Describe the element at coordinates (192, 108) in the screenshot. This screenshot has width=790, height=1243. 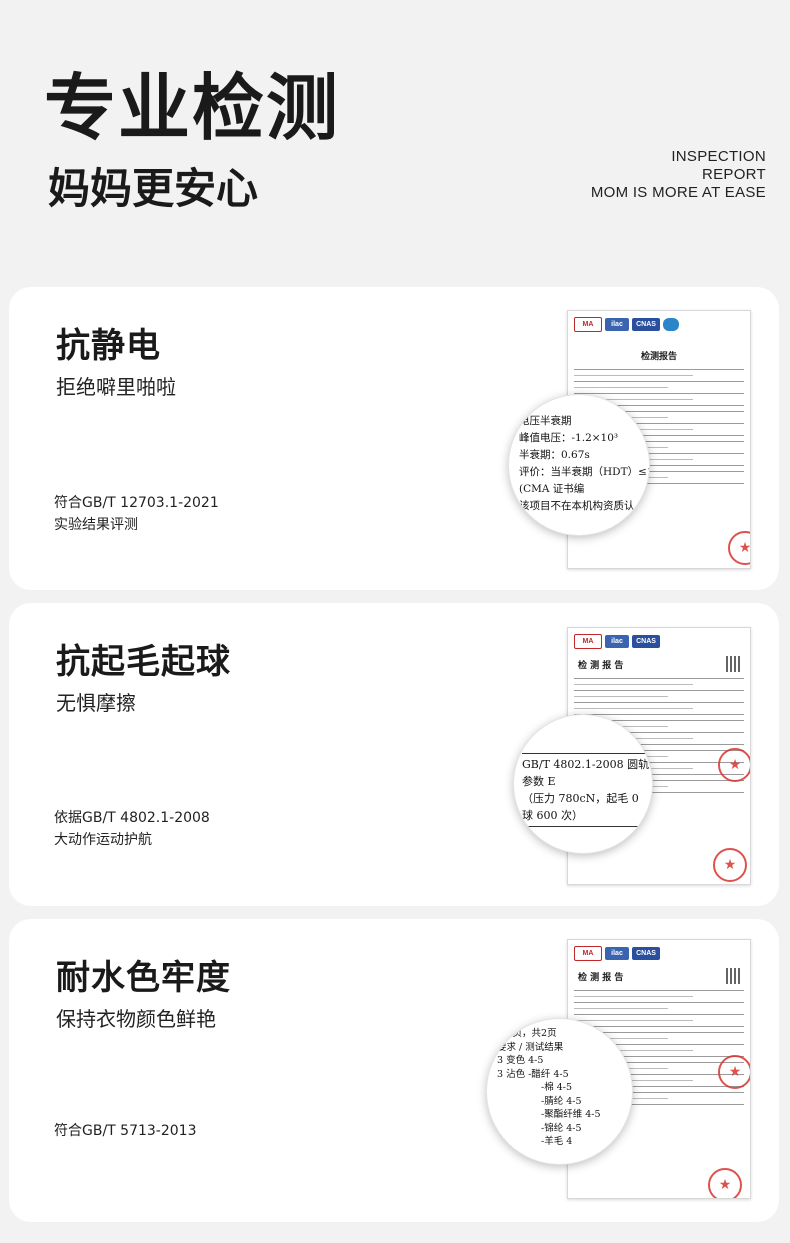
I see `page-title: 专业检测` at that location.